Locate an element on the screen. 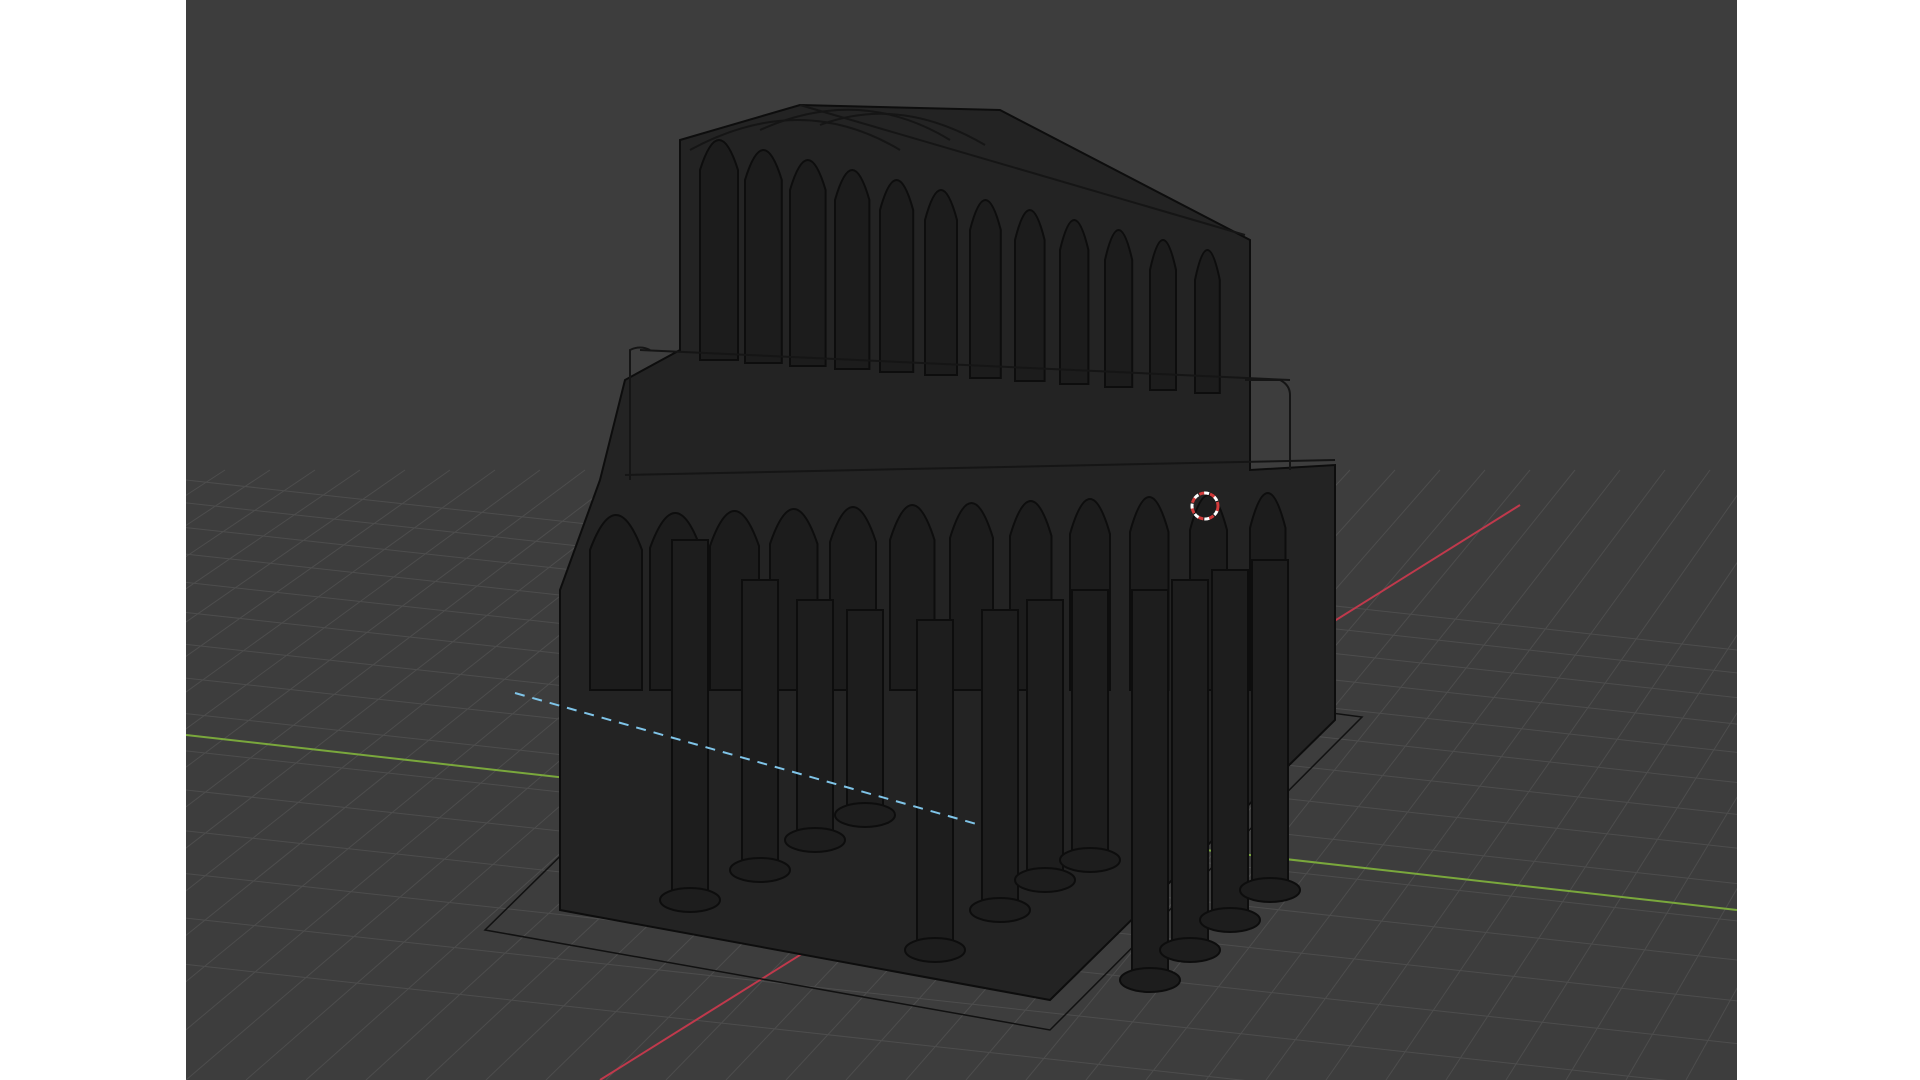 Image resolution: width=1920 pixels, height=1080 pixels. aisle-arch is located at coordinates (616, 602).